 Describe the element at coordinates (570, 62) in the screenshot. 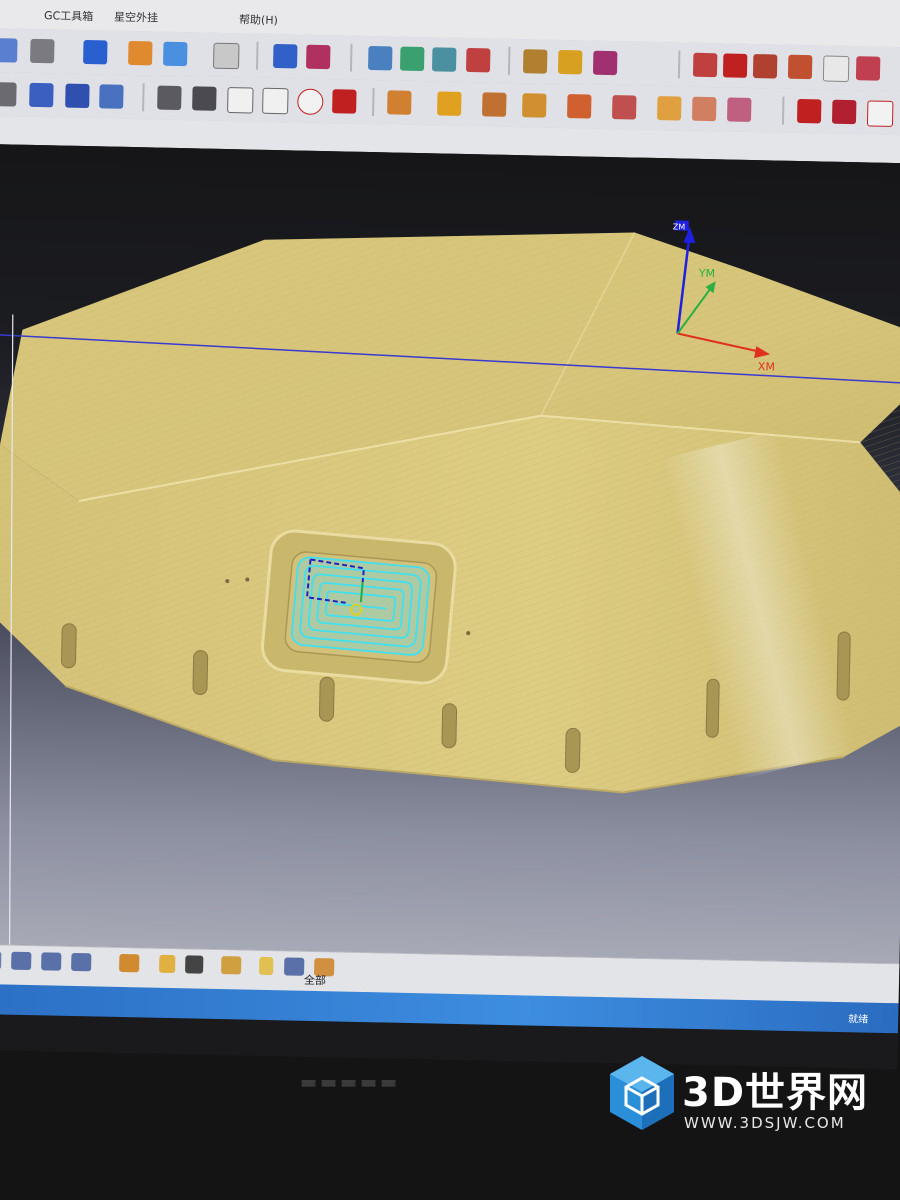

I see `wrench-icon` at that location.